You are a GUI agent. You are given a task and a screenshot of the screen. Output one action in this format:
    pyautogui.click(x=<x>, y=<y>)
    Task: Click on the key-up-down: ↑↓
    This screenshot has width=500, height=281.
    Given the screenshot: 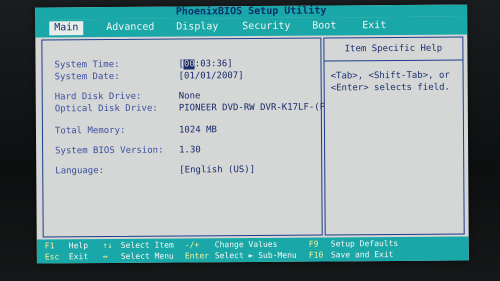 What is the action you would take?
    pyautogui.click(x=107, y=245)
    